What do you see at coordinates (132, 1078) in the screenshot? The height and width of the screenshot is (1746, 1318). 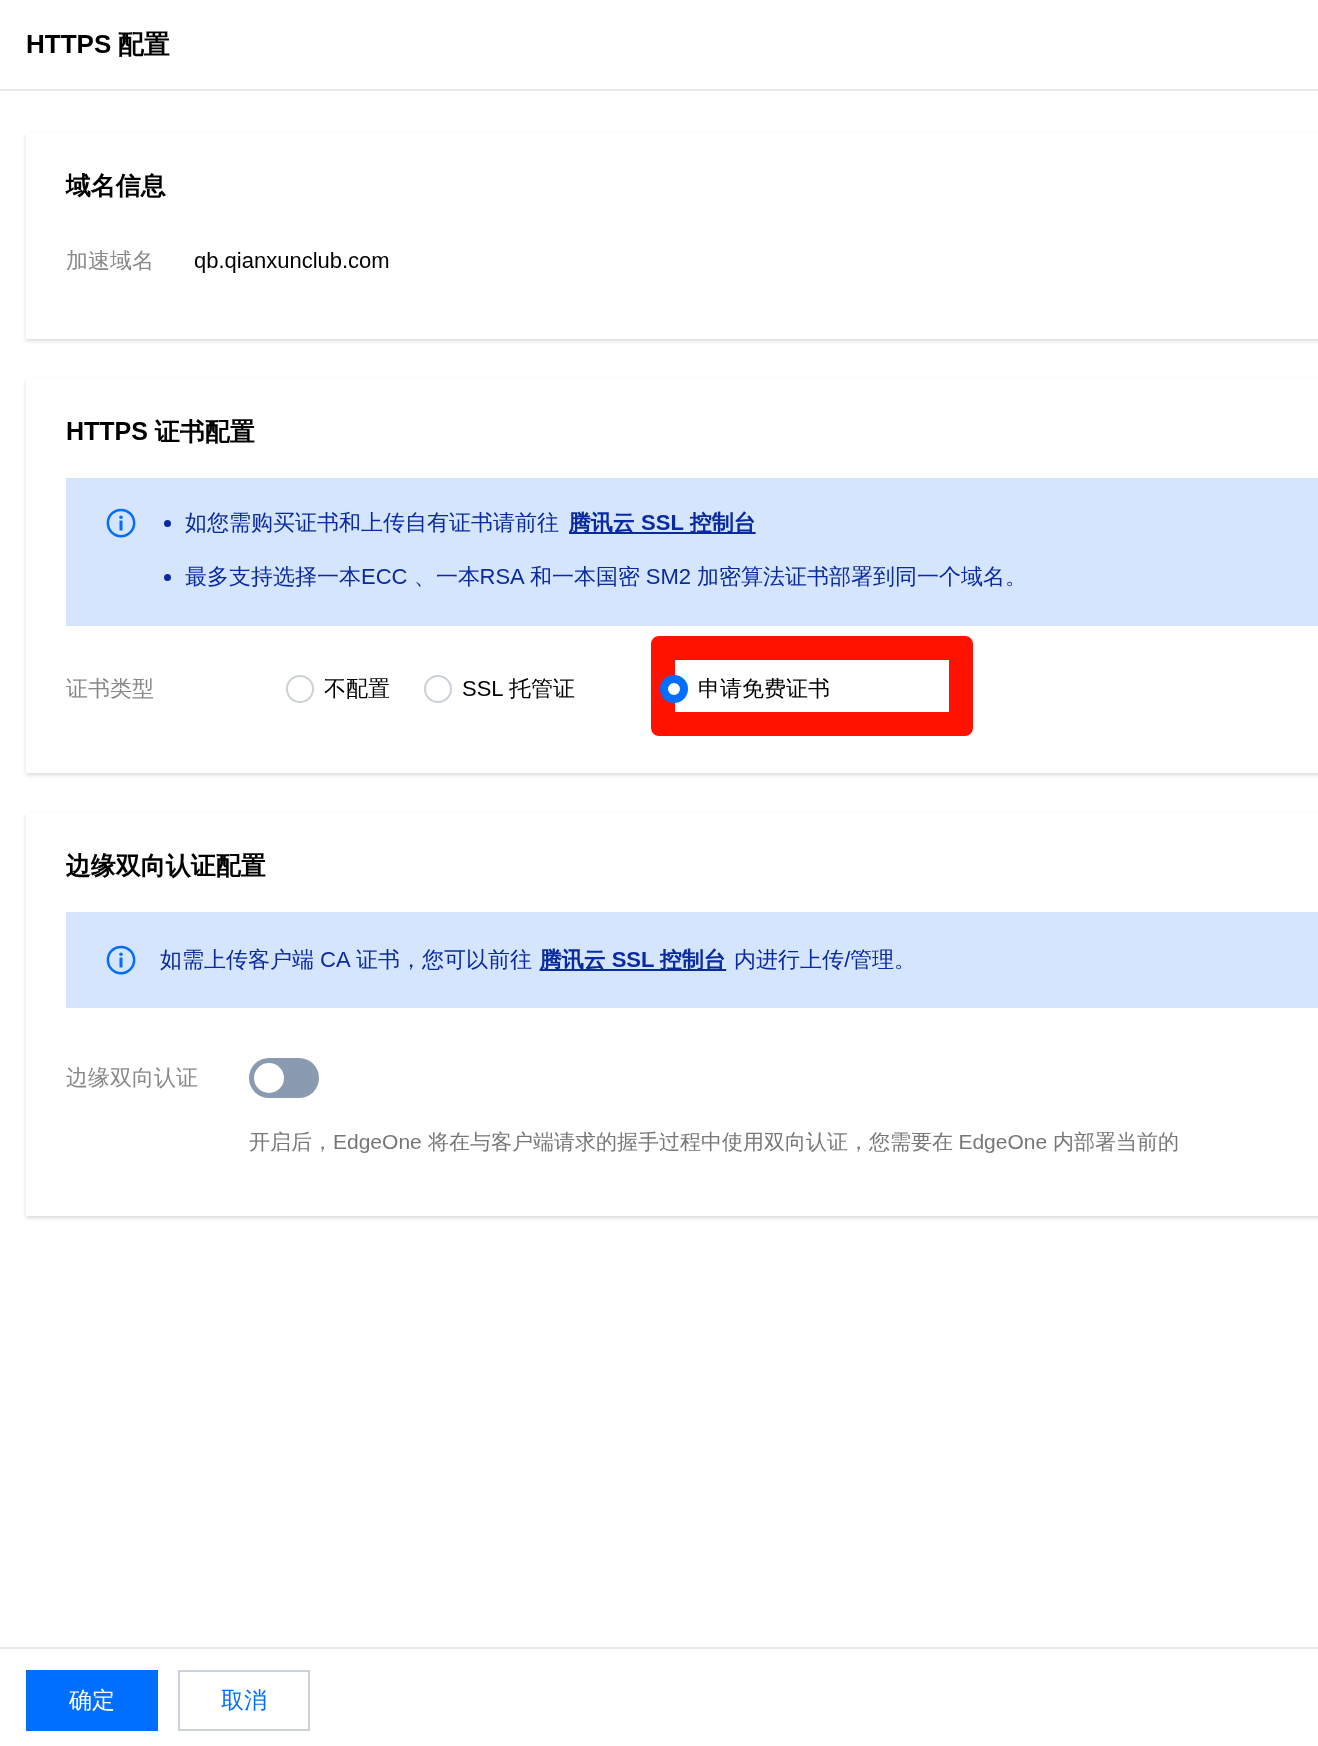 I see `field-label: 边缘双向认证` at bounding box center [132, 1078].